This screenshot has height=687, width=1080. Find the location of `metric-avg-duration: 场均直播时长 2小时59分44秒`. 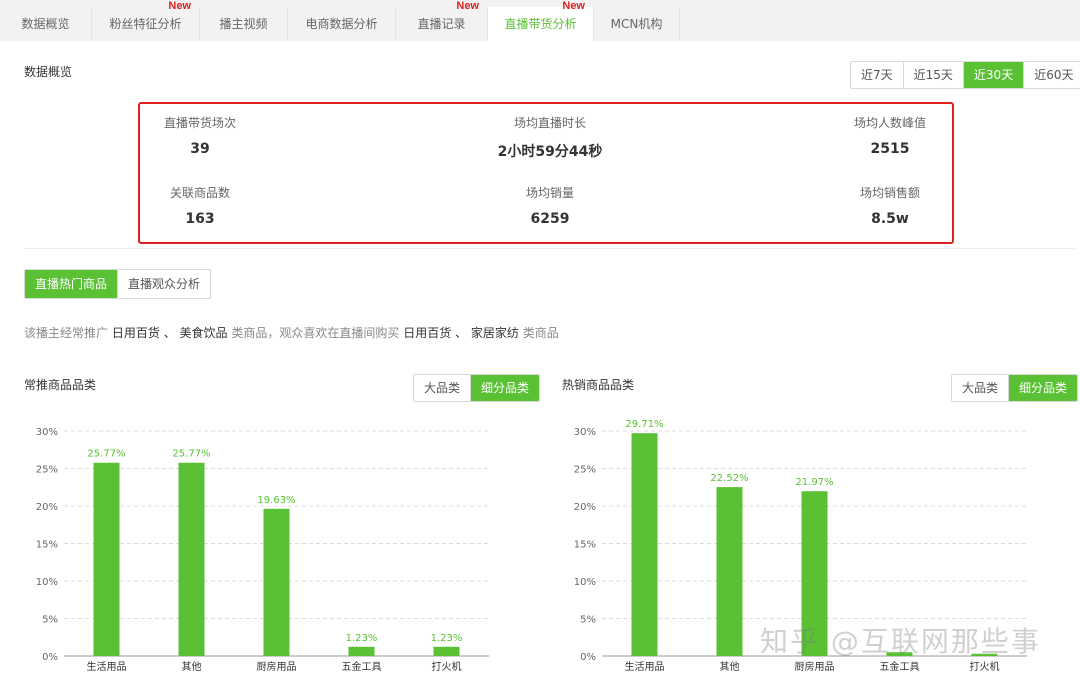

metric-avg-duration: 场均直播时长 2小时59分44秒 is located at coordinates (550, 137).